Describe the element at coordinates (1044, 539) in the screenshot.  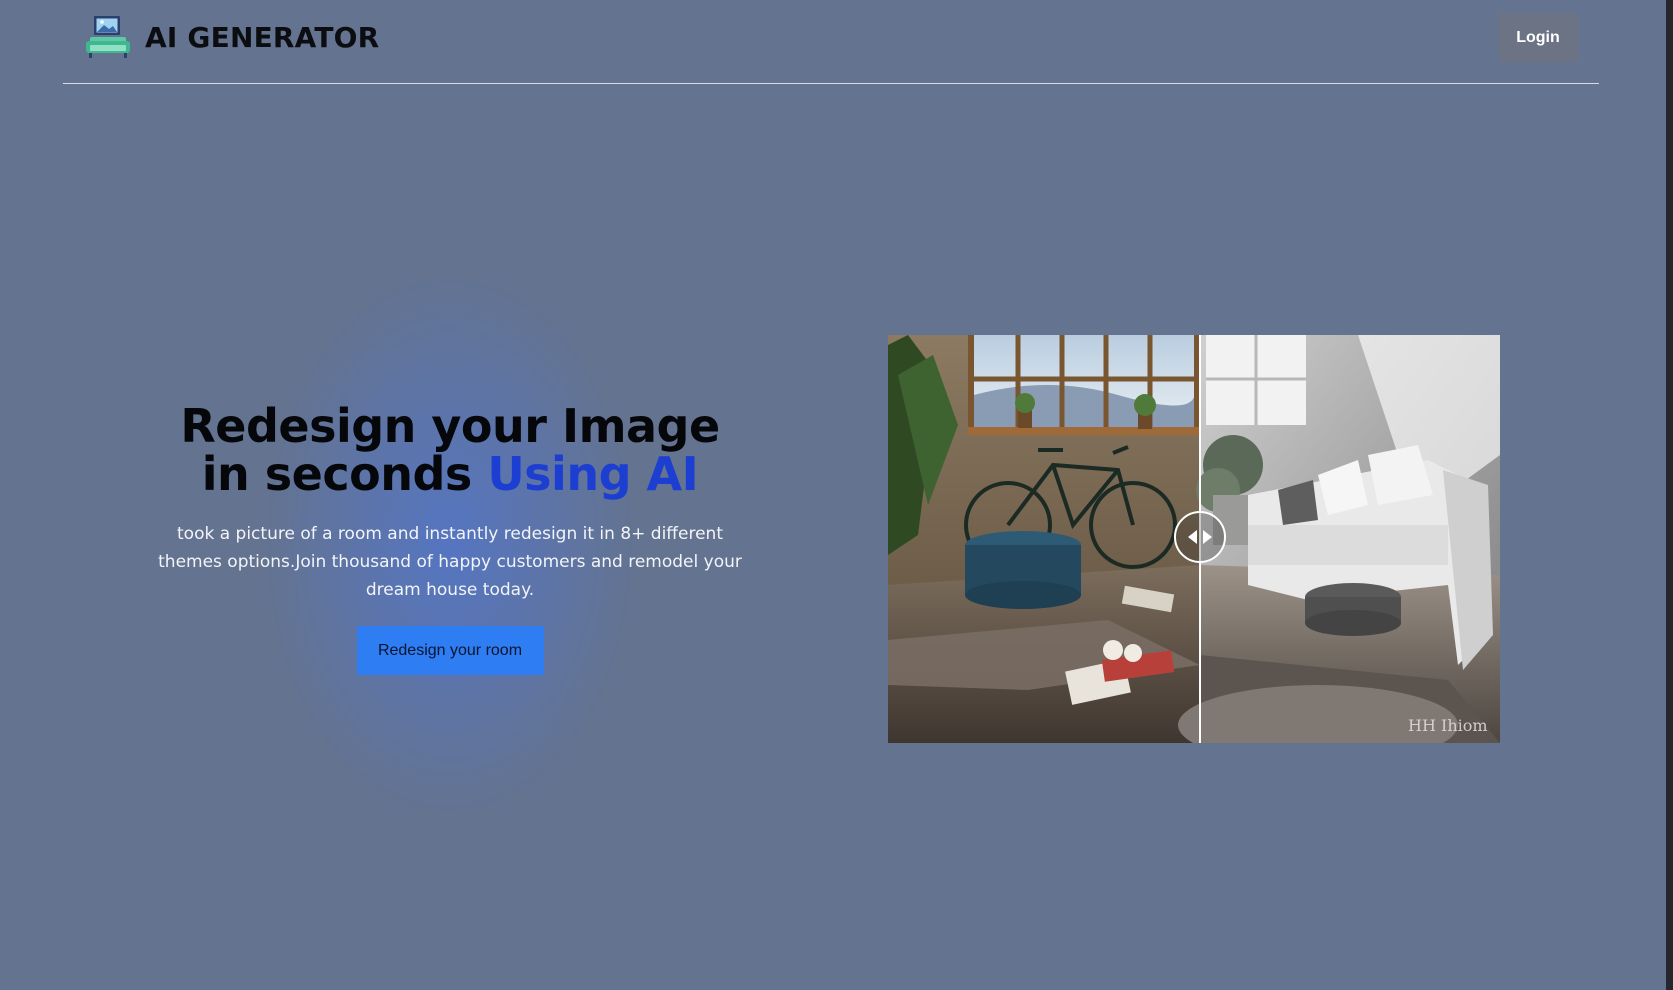
I see `before-image` at that location.